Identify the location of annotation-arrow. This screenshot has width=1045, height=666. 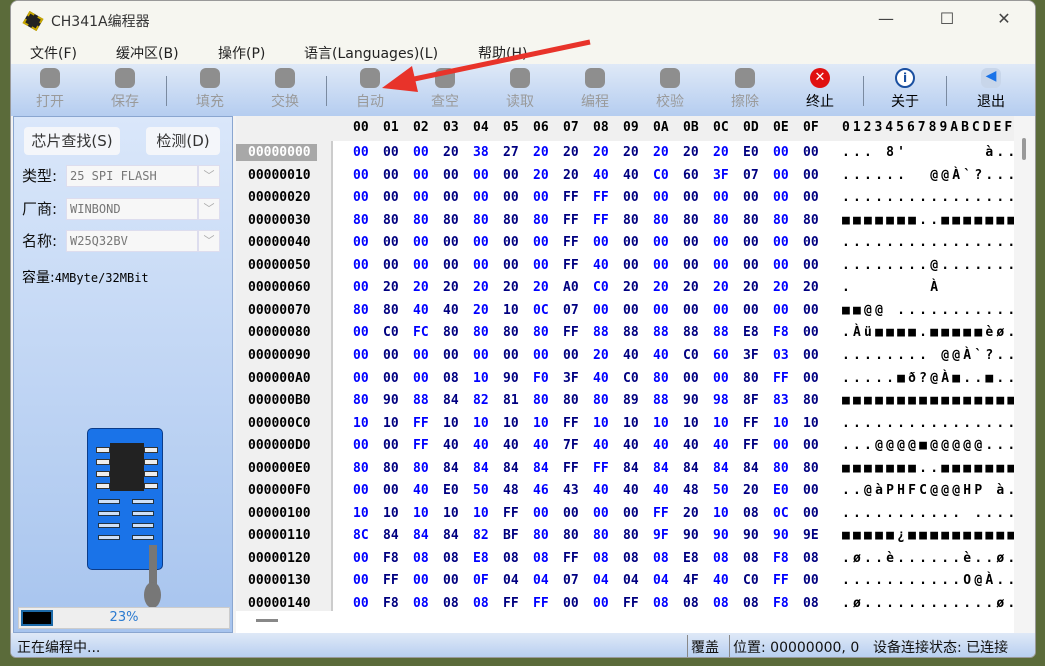
(486, 65).